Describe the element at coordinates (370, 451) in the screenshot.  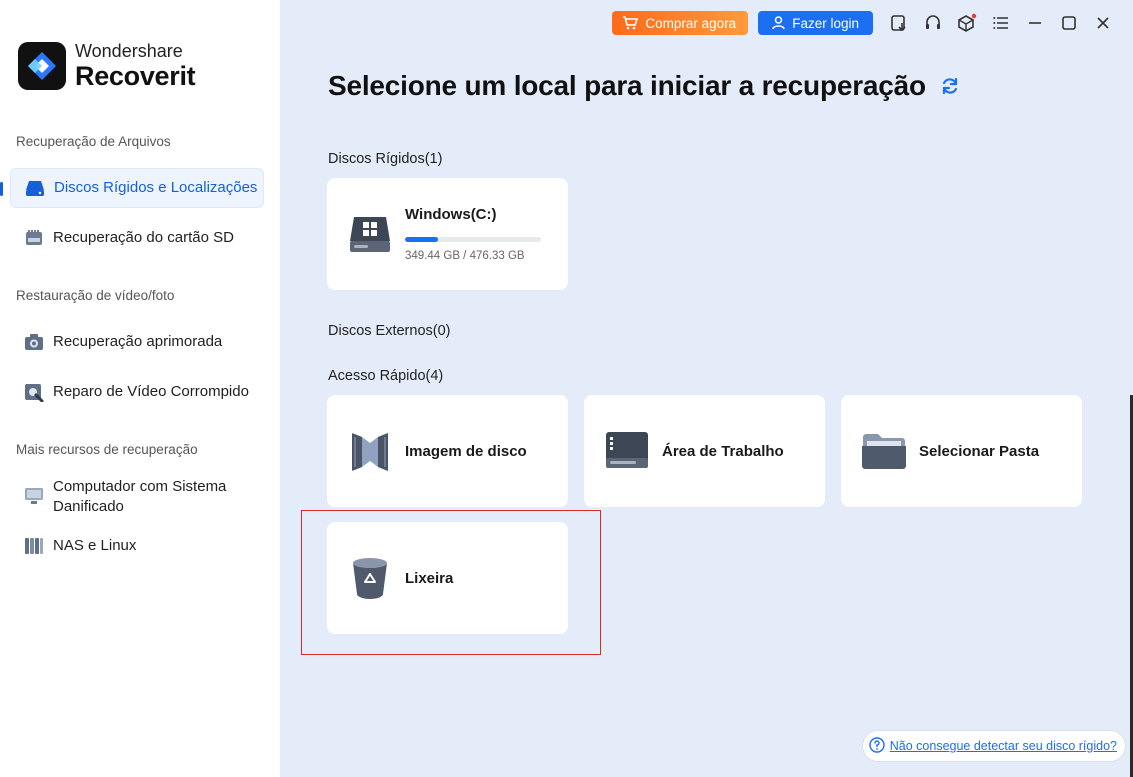
I see `disk-image-icon` at that location.